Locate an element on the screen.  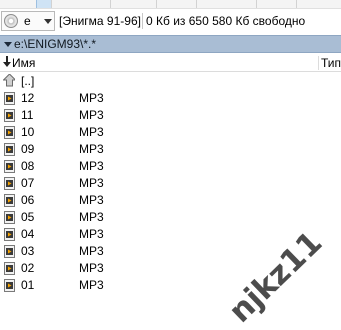
parent-dir-row: [..] is located at coordinates (170, 81).